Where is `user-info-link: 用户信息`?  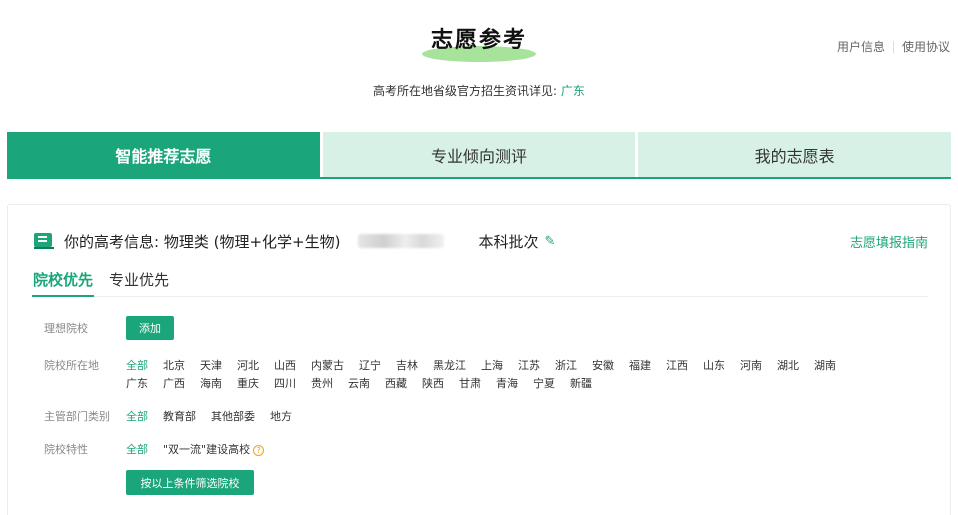
user-info-link: 用户信息 is located at coordinates (861, 46).